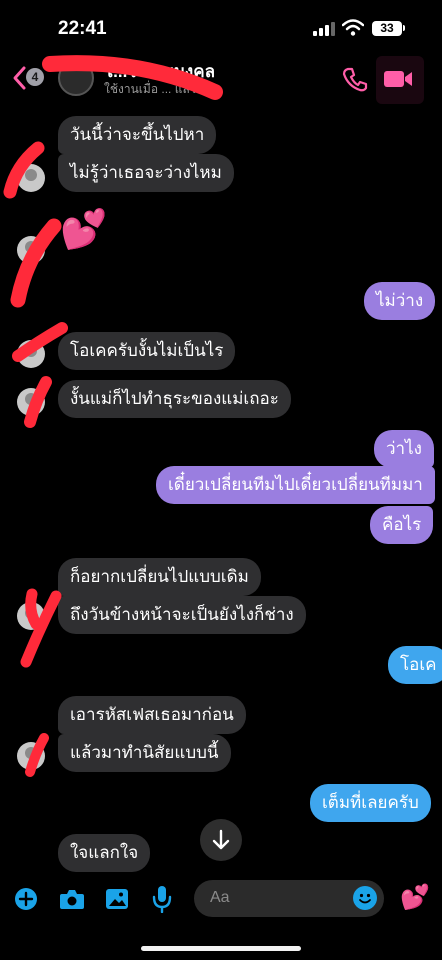 The height and width of the screenshot is (960, 442). I want to click on wifi-icon, so click(353, 27).